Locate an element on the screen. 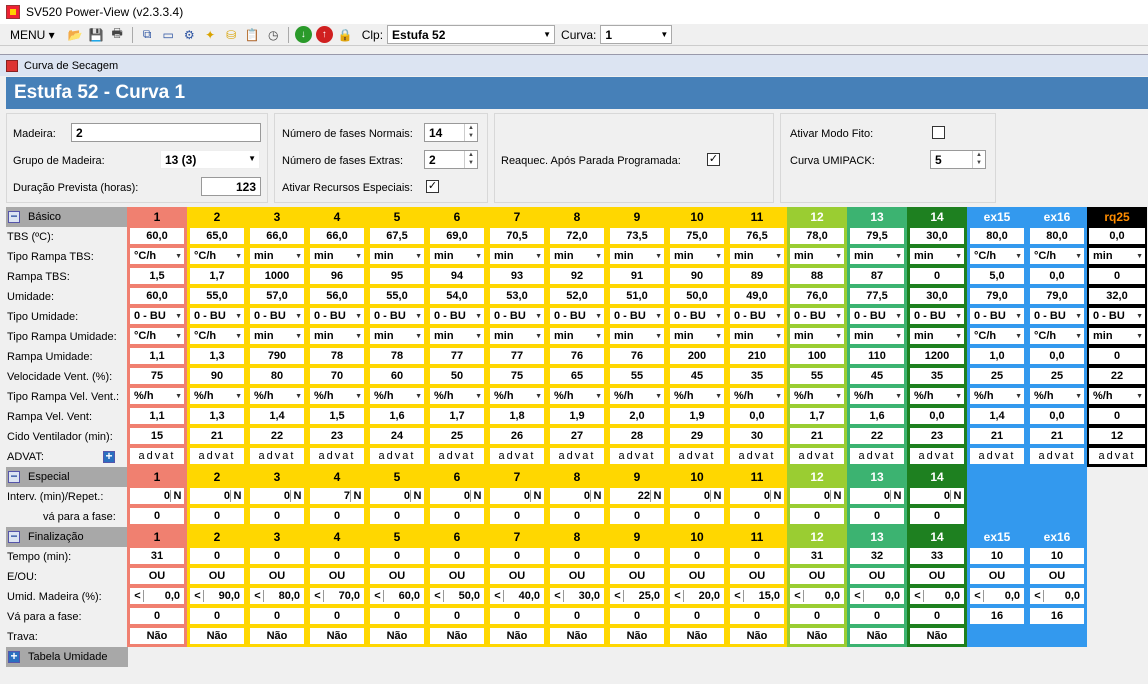 This screenshot has width=1148, height=684. cell-input: 1,9 is located at coordinates (577, 416).